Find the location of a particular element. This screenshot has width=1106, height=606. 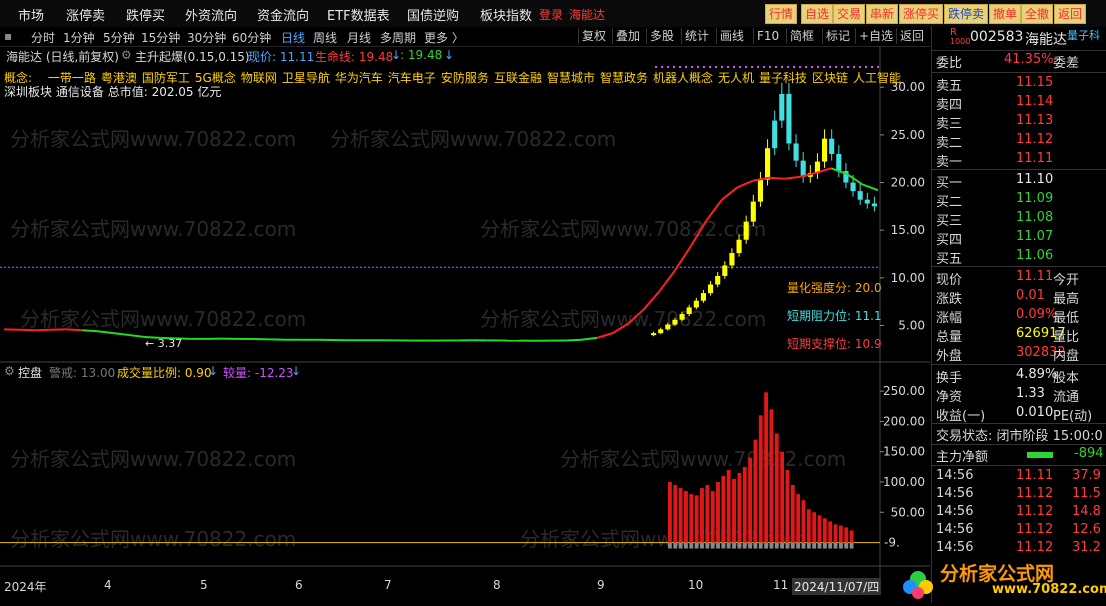

tick-qty: 12.6 is located at coordinates (1086, 529).